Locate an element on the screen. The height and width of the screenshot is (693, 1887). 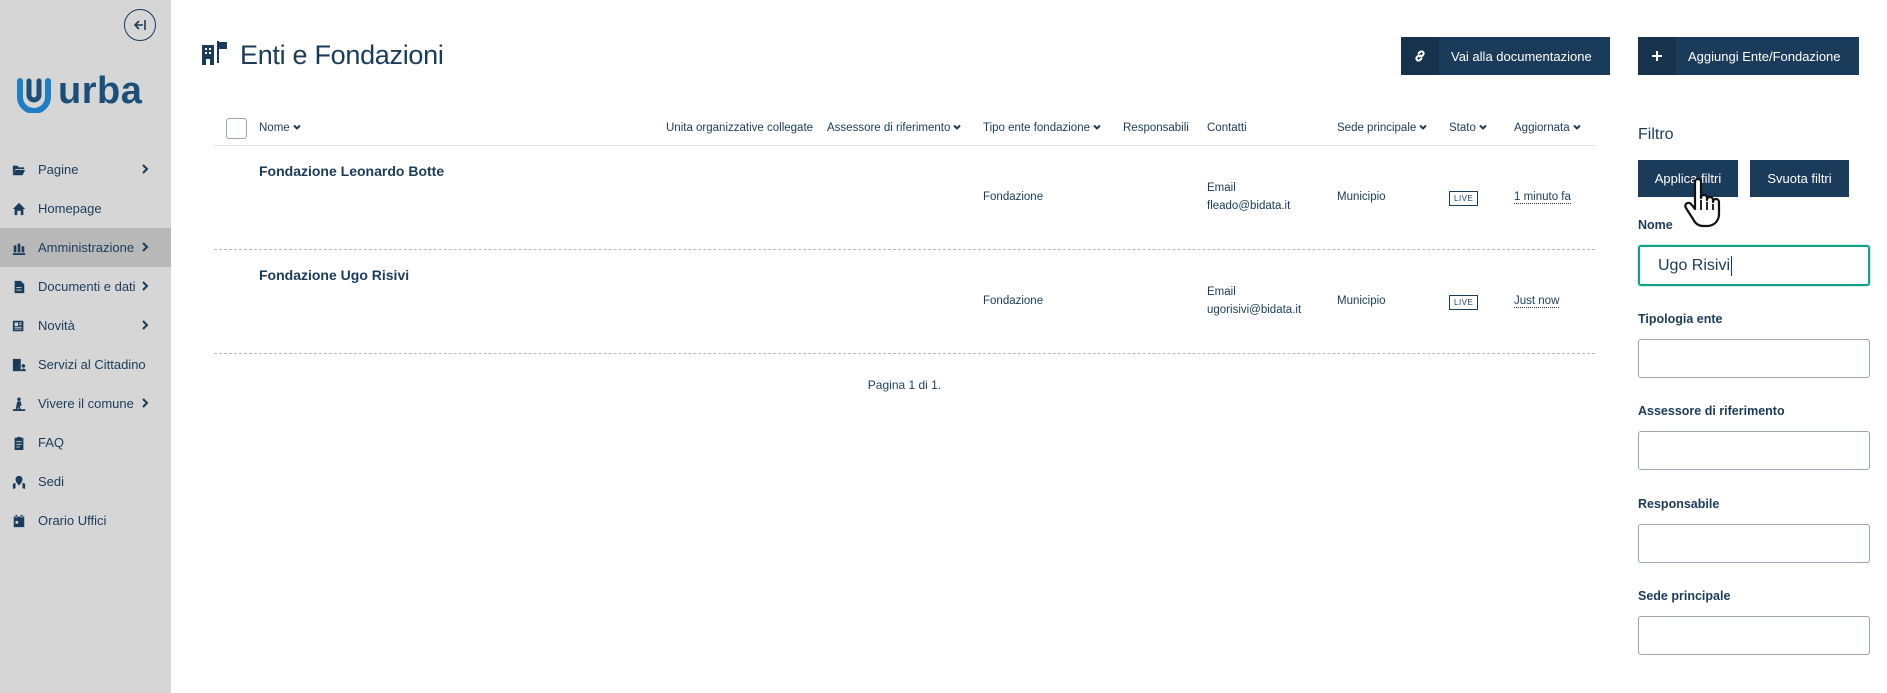
sidebar-item-sedi: Sedi is located at coordinates (85, 481).